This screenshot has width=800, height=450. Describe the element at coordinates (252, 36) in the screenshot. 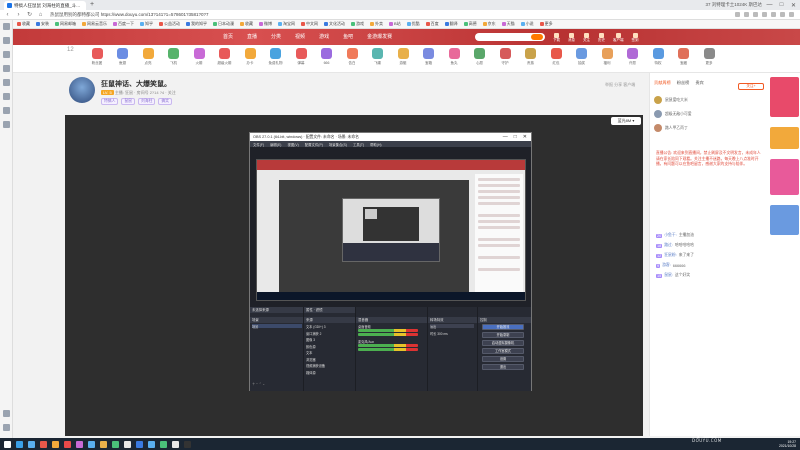

I see `site-nav-item: 直播` at that location.